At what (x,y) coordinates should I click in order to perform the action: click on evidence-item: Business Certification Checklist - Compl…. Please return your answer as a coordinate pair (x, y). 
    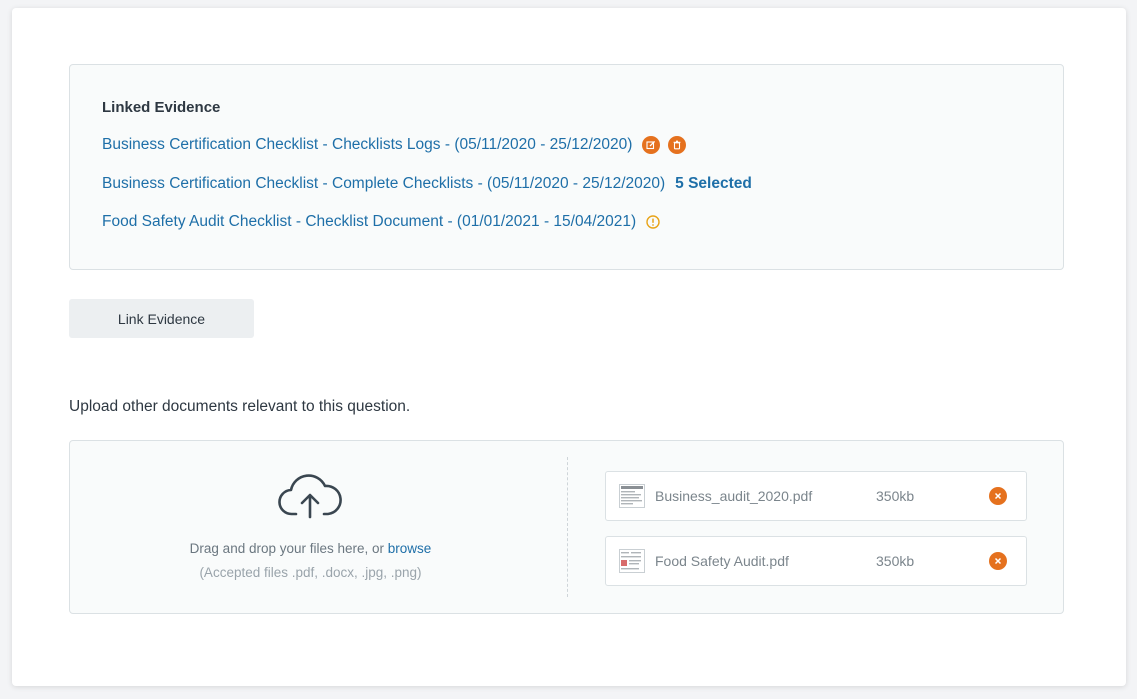
    Looking at the image, I should click on (427, 184).